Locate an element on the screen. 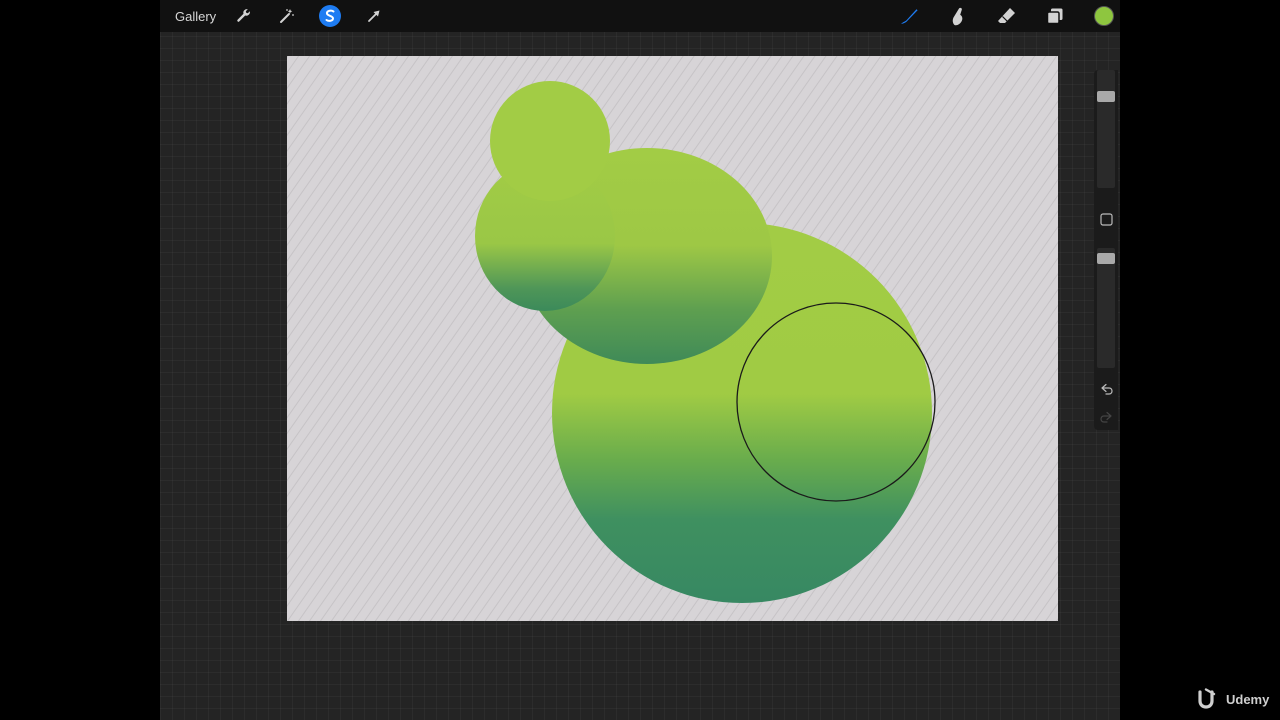 The image size is (1280, 720). selection-icon is located at coordinates (330, 16).